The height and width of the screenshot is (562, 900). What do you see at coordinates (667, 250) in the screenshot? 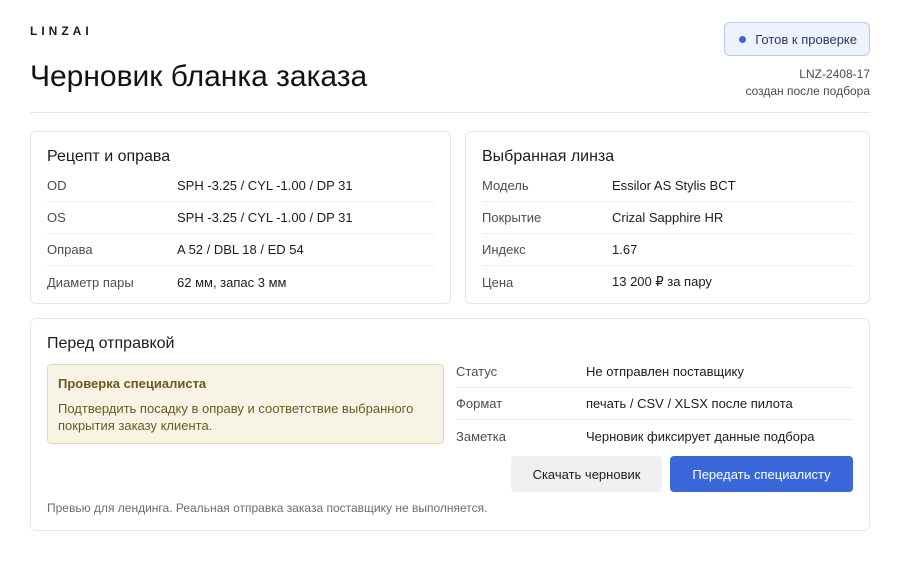
I see `lens-row-index: Индекс 1.67` at bounding box center [667, 250].